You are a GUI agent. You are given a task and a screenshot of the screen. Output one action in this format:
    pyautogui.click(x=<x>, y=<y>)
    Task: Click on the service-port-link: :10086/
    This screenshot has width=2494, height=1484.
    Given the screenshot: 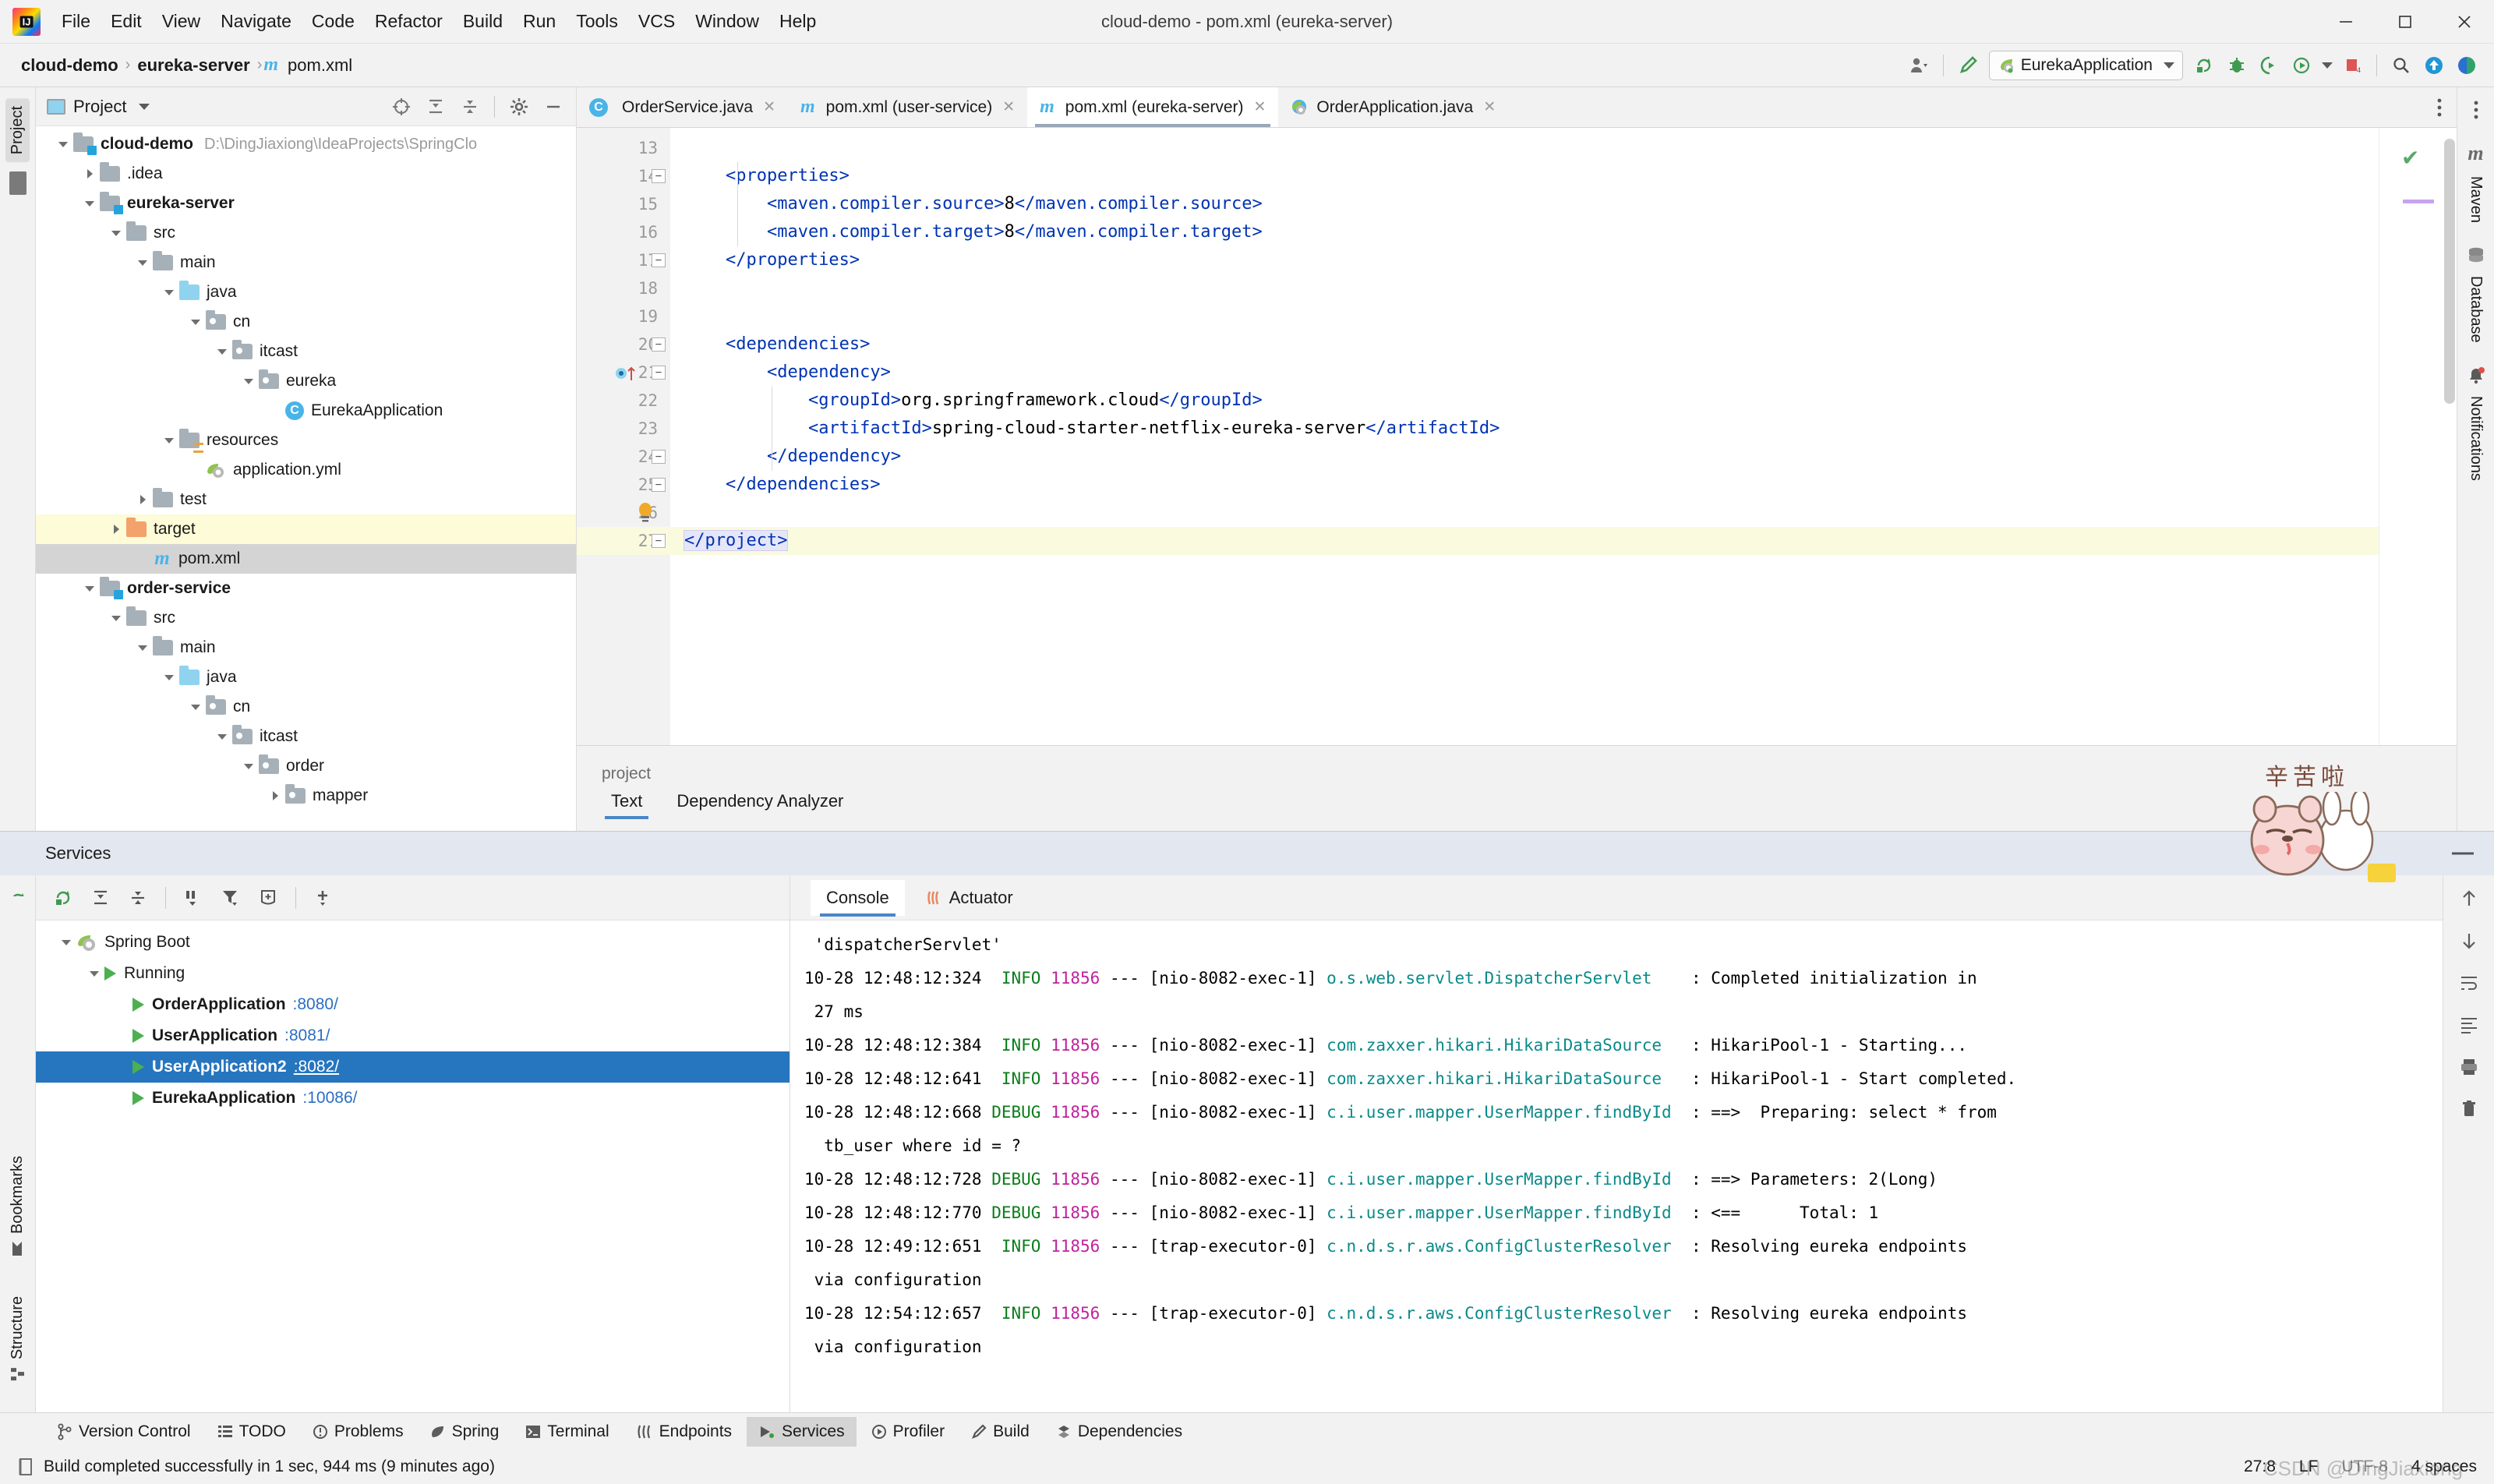 What is the action you would take?
    pyautogui.click(x=329, y=1098)
    